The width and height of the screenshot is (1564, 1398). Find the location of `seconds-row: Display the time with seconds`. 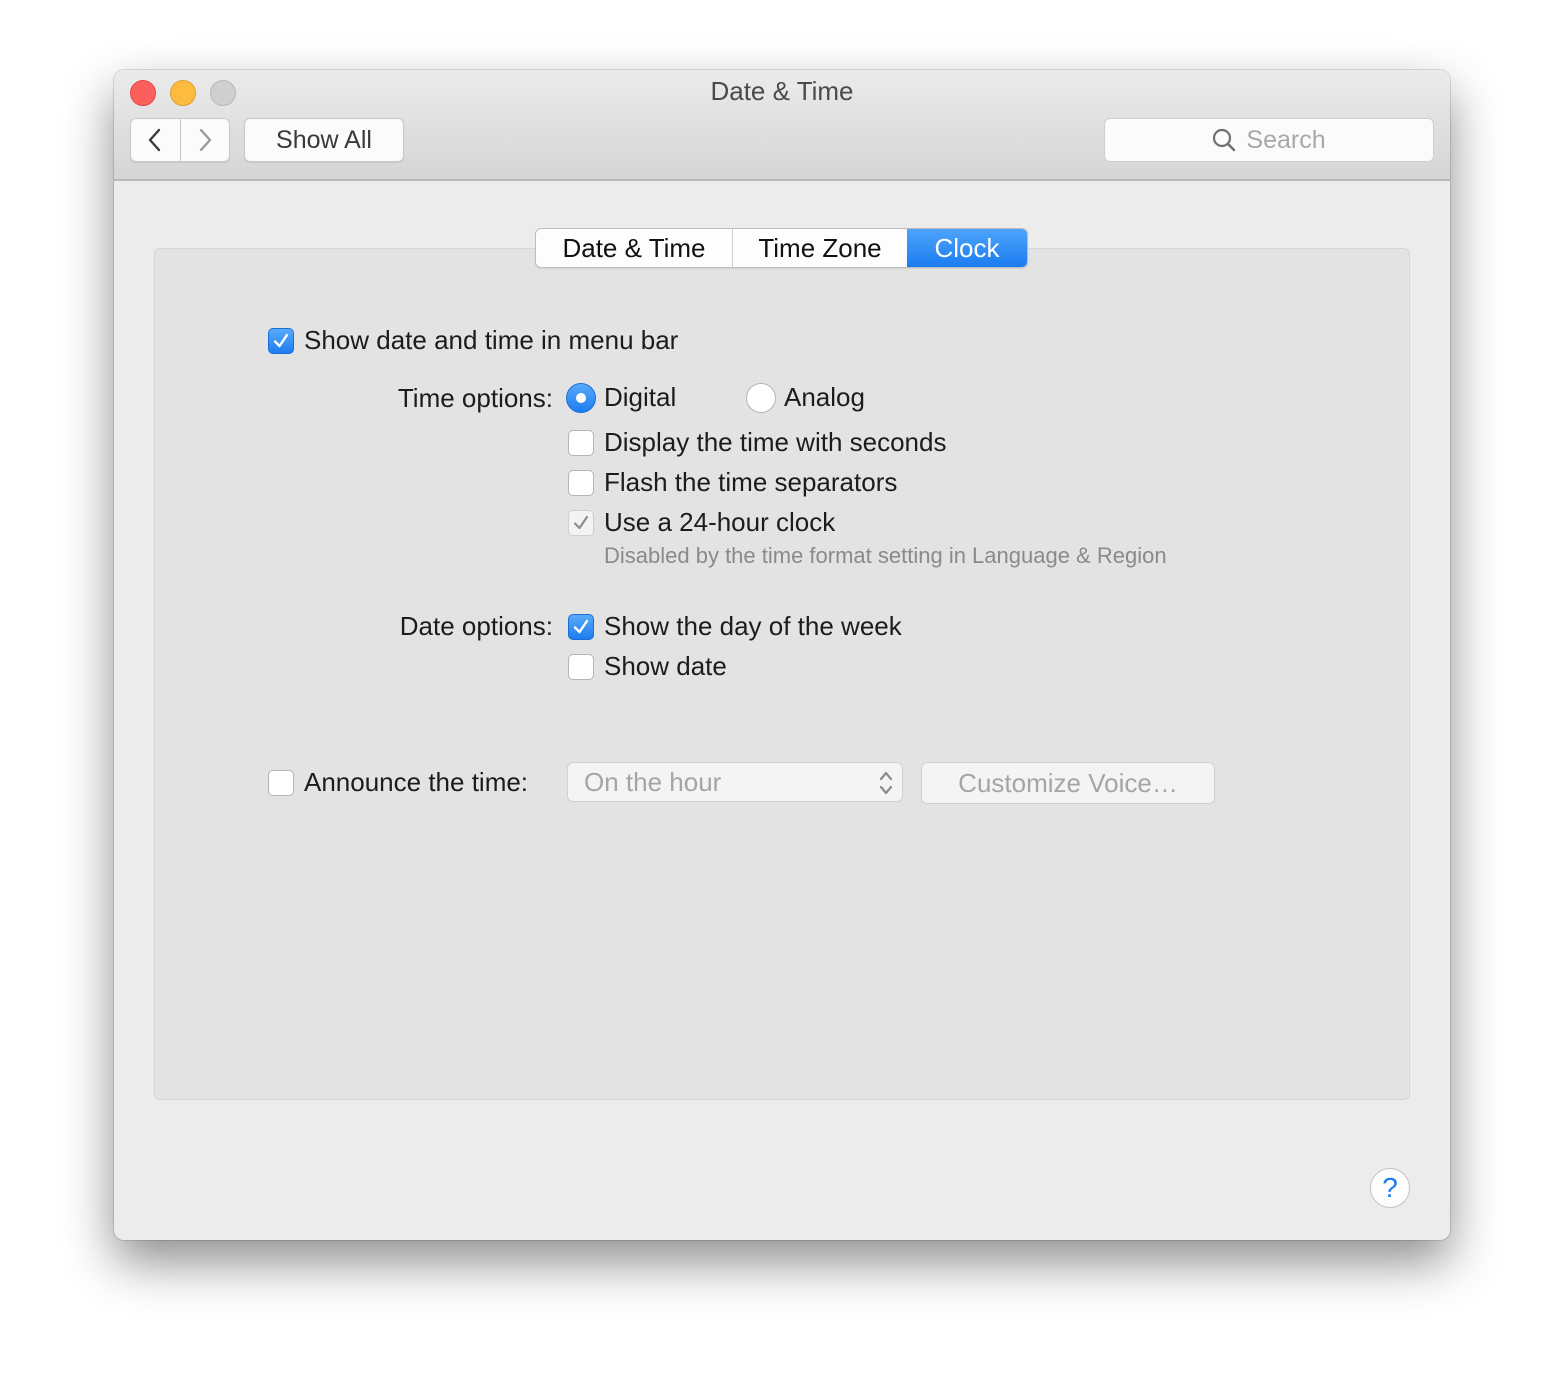

seconds-row: Display the time with seconds is located at coordinates (757, 442).